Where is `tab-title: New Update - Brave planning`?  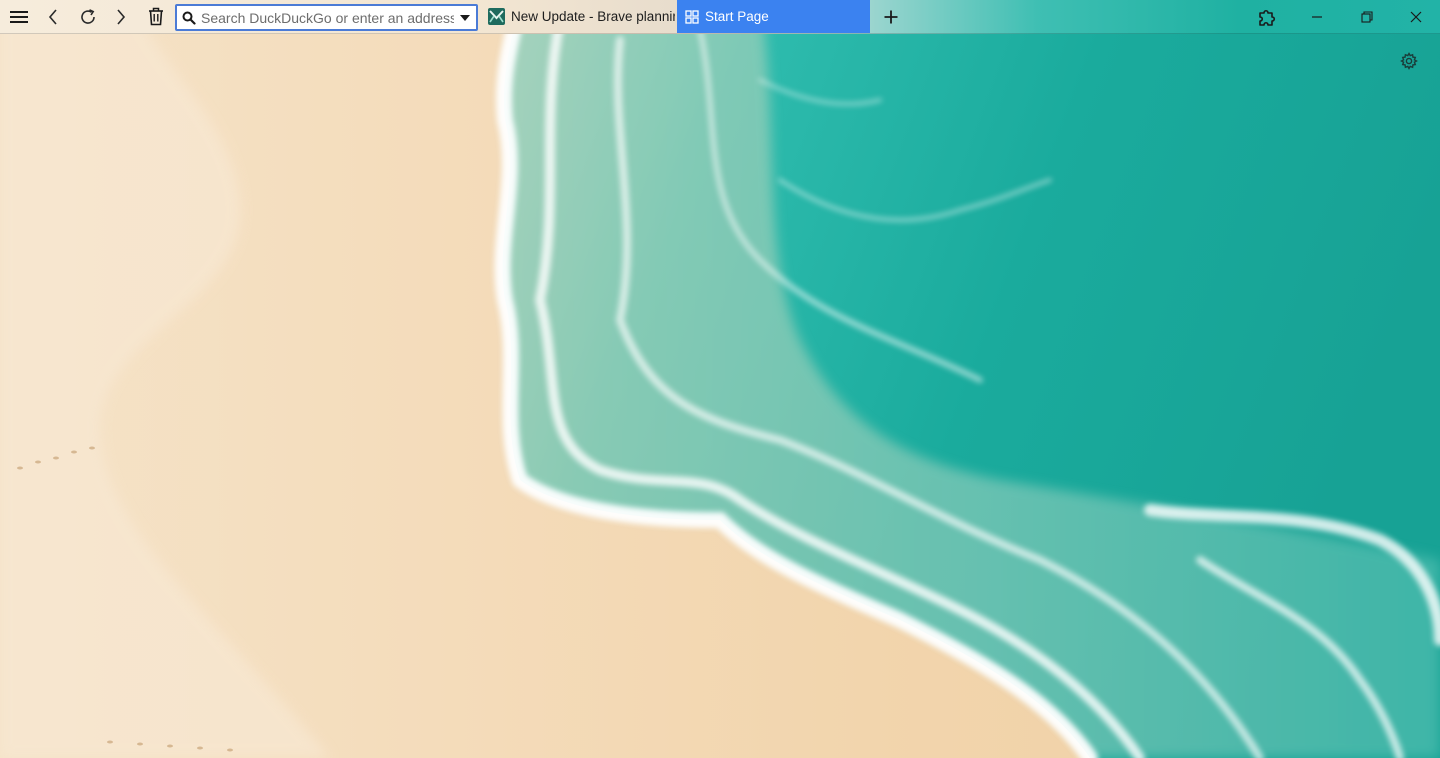
tab-title: New Update - Brave planning is located at coordinates (593, 16).